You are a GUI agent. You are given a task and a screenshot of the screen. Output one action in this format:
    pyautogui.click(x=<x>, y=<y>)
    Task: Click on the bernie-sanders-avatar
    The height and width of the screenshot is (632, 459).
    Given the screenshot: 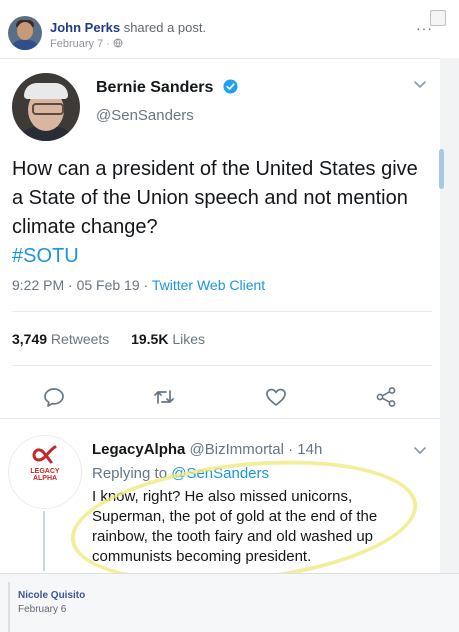 What is the action you would take?
    pyautogui.click(x=46, y=107)
    